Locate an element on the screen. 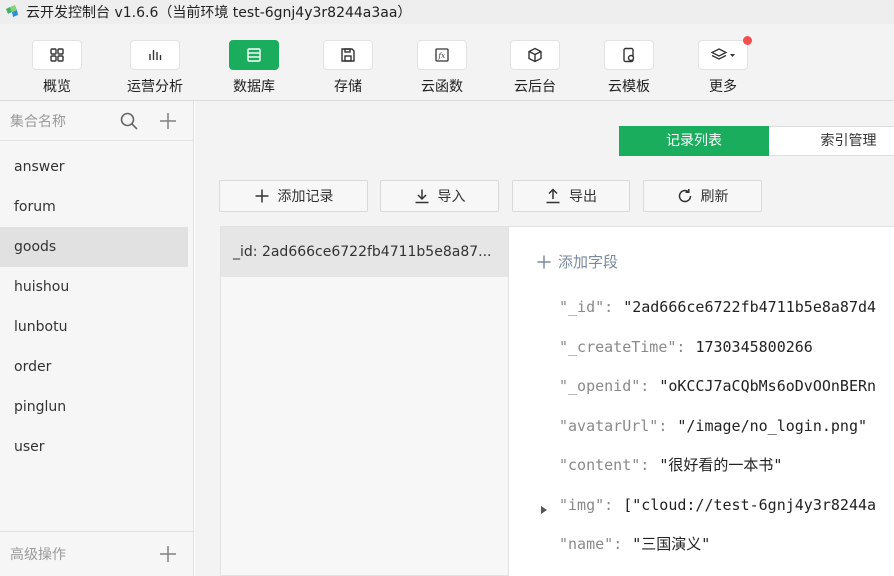 This screenshot has height=576, width=894. advanced-operations-label: 高级操作 is located at coordinates (38, 555).